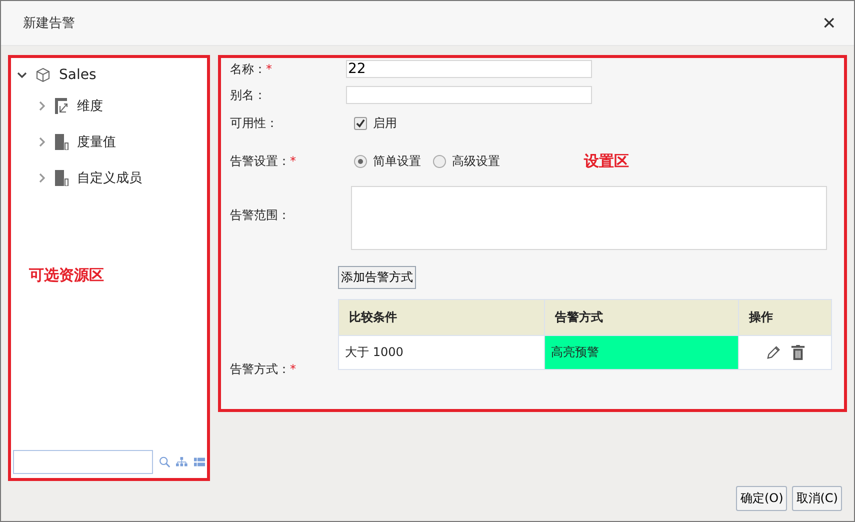 The width and height of the screenshot is (855, 522). I want to click on delete-icon, so click(797, 352).